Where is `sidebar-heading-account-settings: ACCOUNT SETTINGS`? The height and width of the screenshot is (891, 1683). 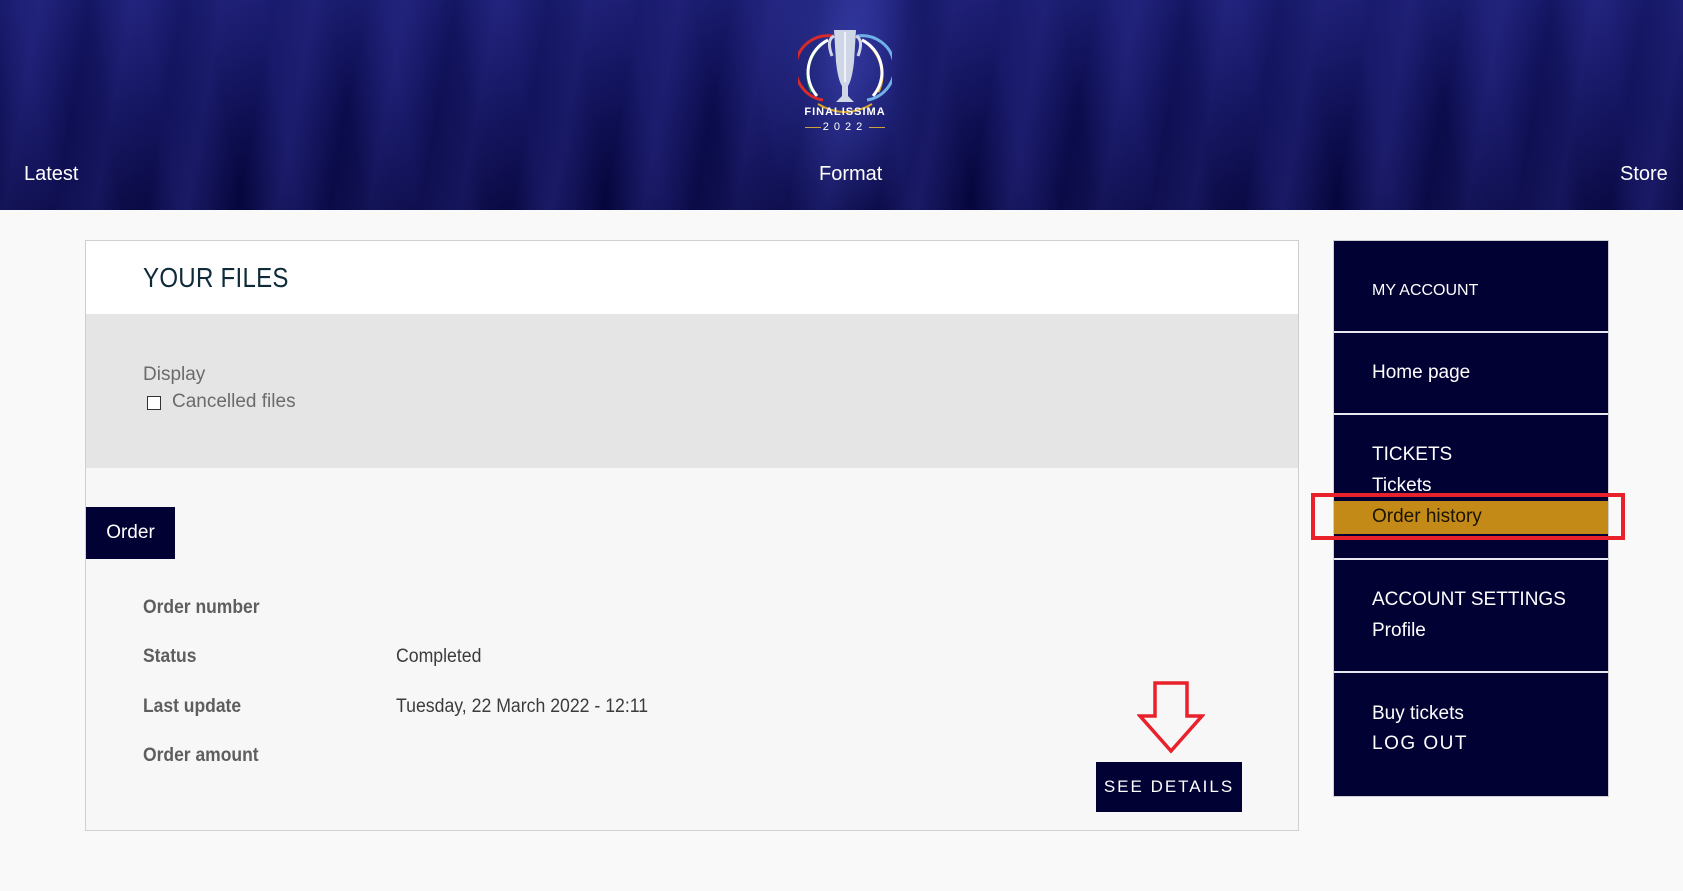
sidebar-heading-account-settings: ACCOUNT SETTINGS is located at coordinates (1469, 599).